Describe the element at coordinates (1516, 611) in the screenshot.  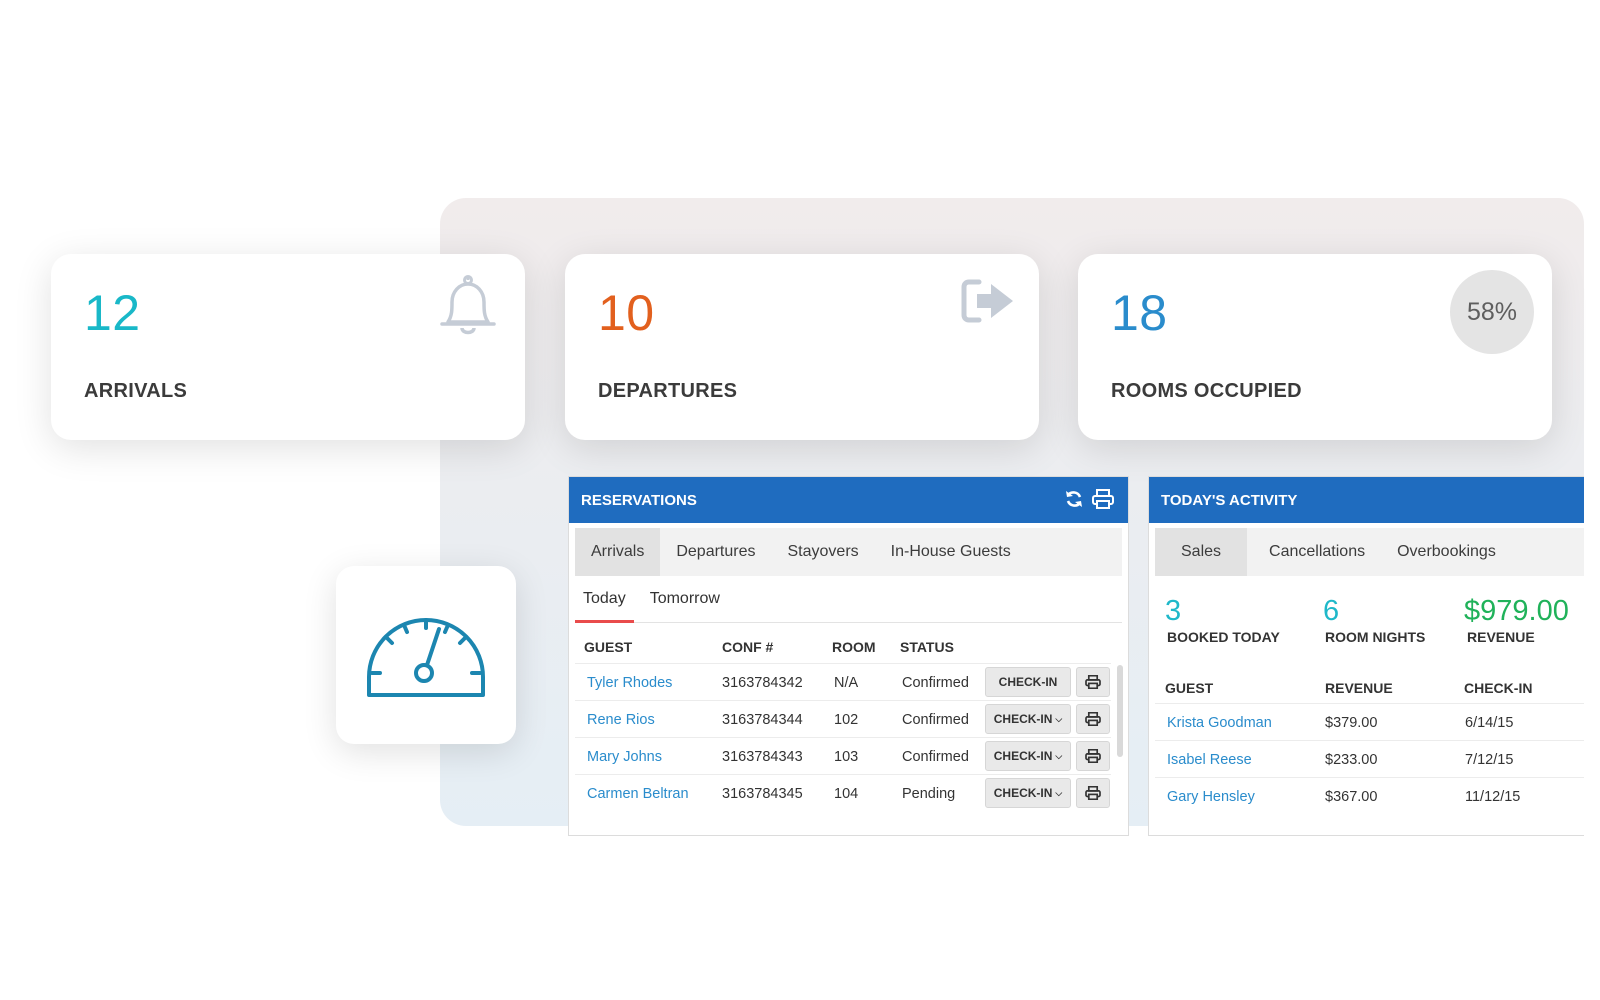
I see `revenue-total: $979.00` at that location.